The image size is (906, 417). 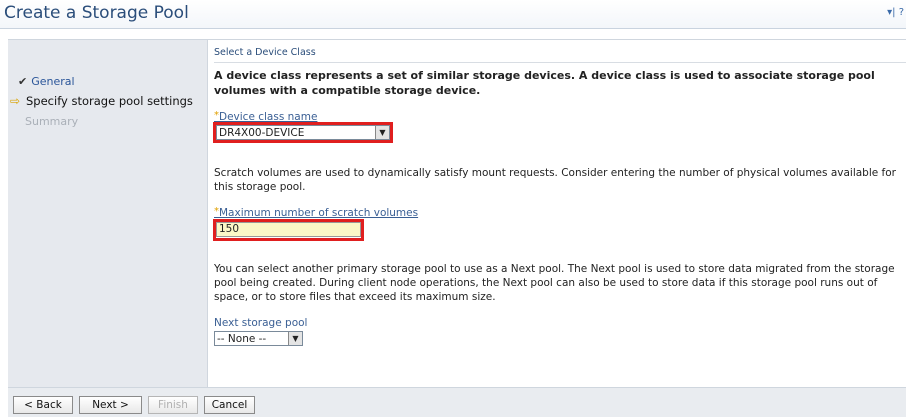 What do you see at coordinates (895, 12) in the screenshot?
I see `window-menu-icon: ▾| ?` at bounding box center [895, 12].